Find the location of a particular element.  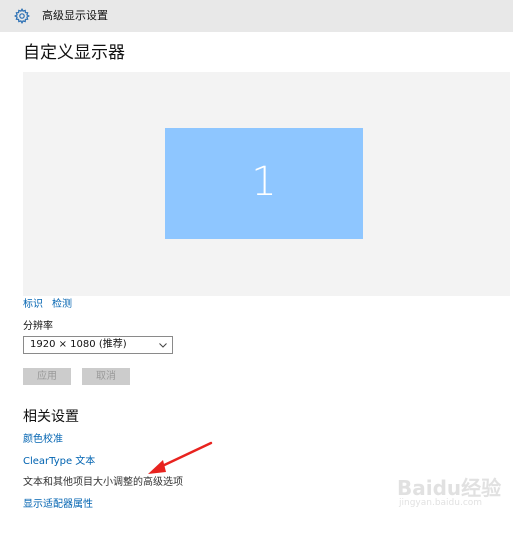

baidu-watermark: Baidu经验 jingyan.baidu.com is located at coordinates (449, 494).